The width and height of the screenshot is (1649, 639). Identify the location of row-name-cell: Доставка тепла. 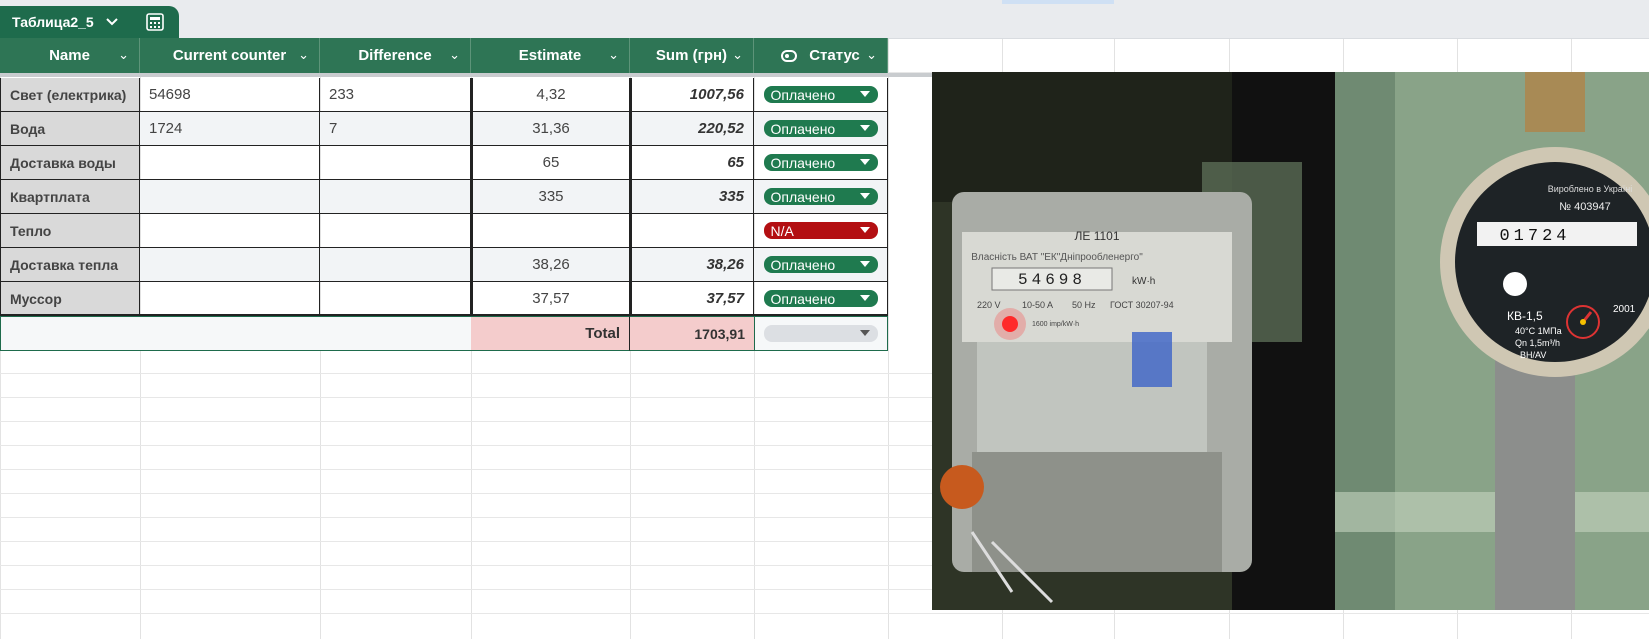
(70, 265).